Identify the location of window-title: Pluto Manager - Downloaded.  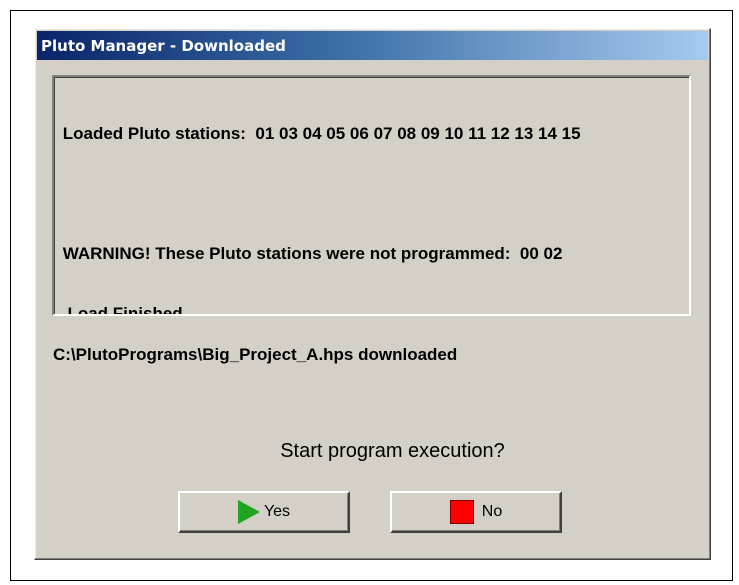
(163, 45).